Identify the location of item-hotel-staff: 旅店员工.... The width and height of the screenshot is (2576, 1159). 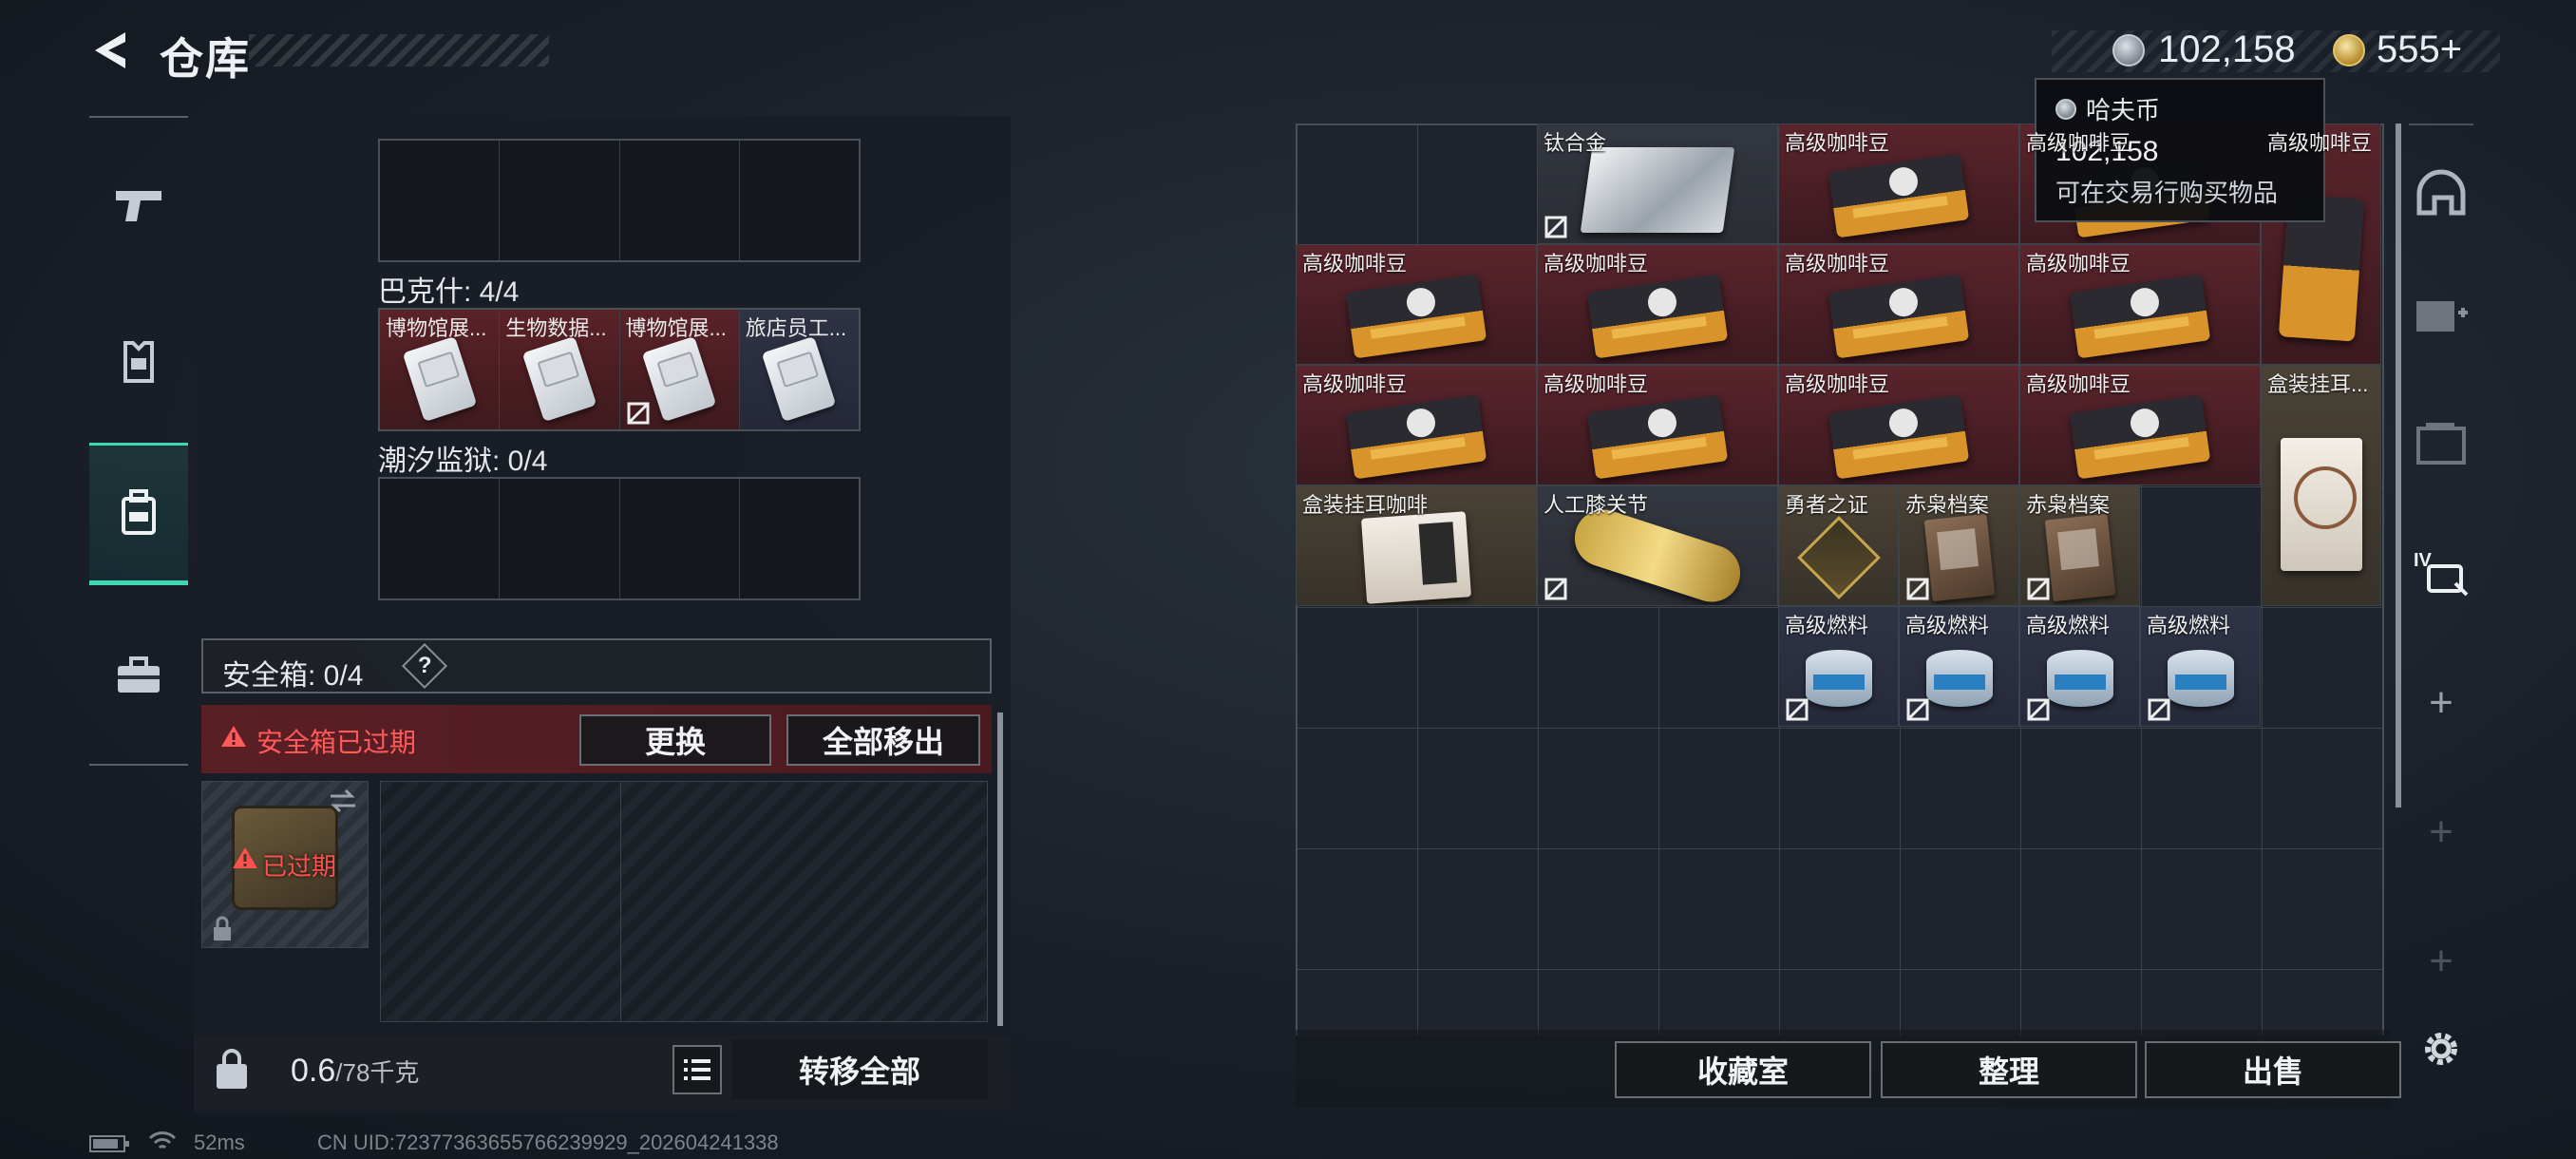
(799, 369).